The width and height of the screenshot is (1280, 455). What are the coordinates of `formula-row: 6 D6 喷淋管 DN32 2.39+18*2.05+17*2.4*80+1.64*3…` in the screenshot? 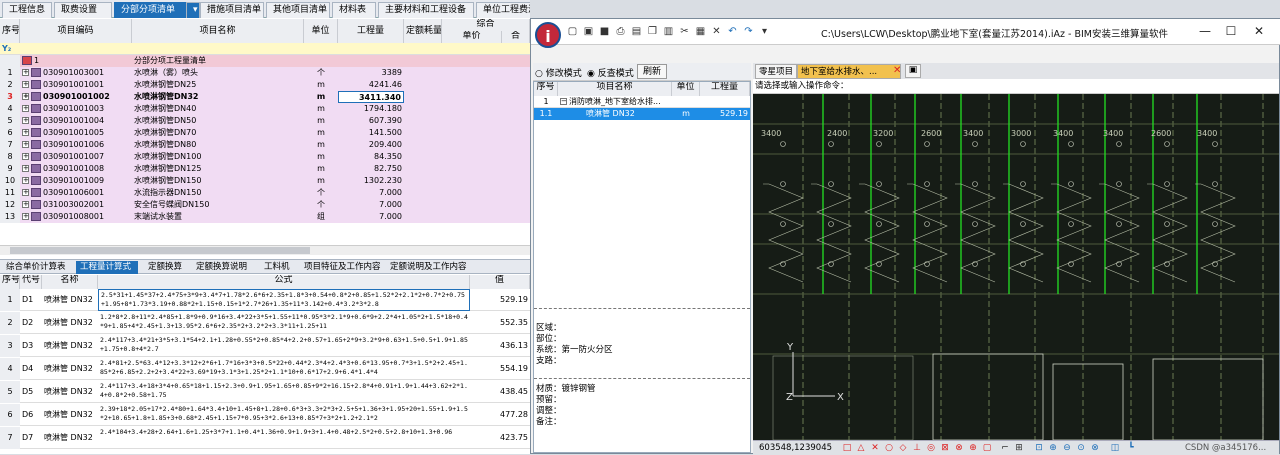 It's located at (265, 415).